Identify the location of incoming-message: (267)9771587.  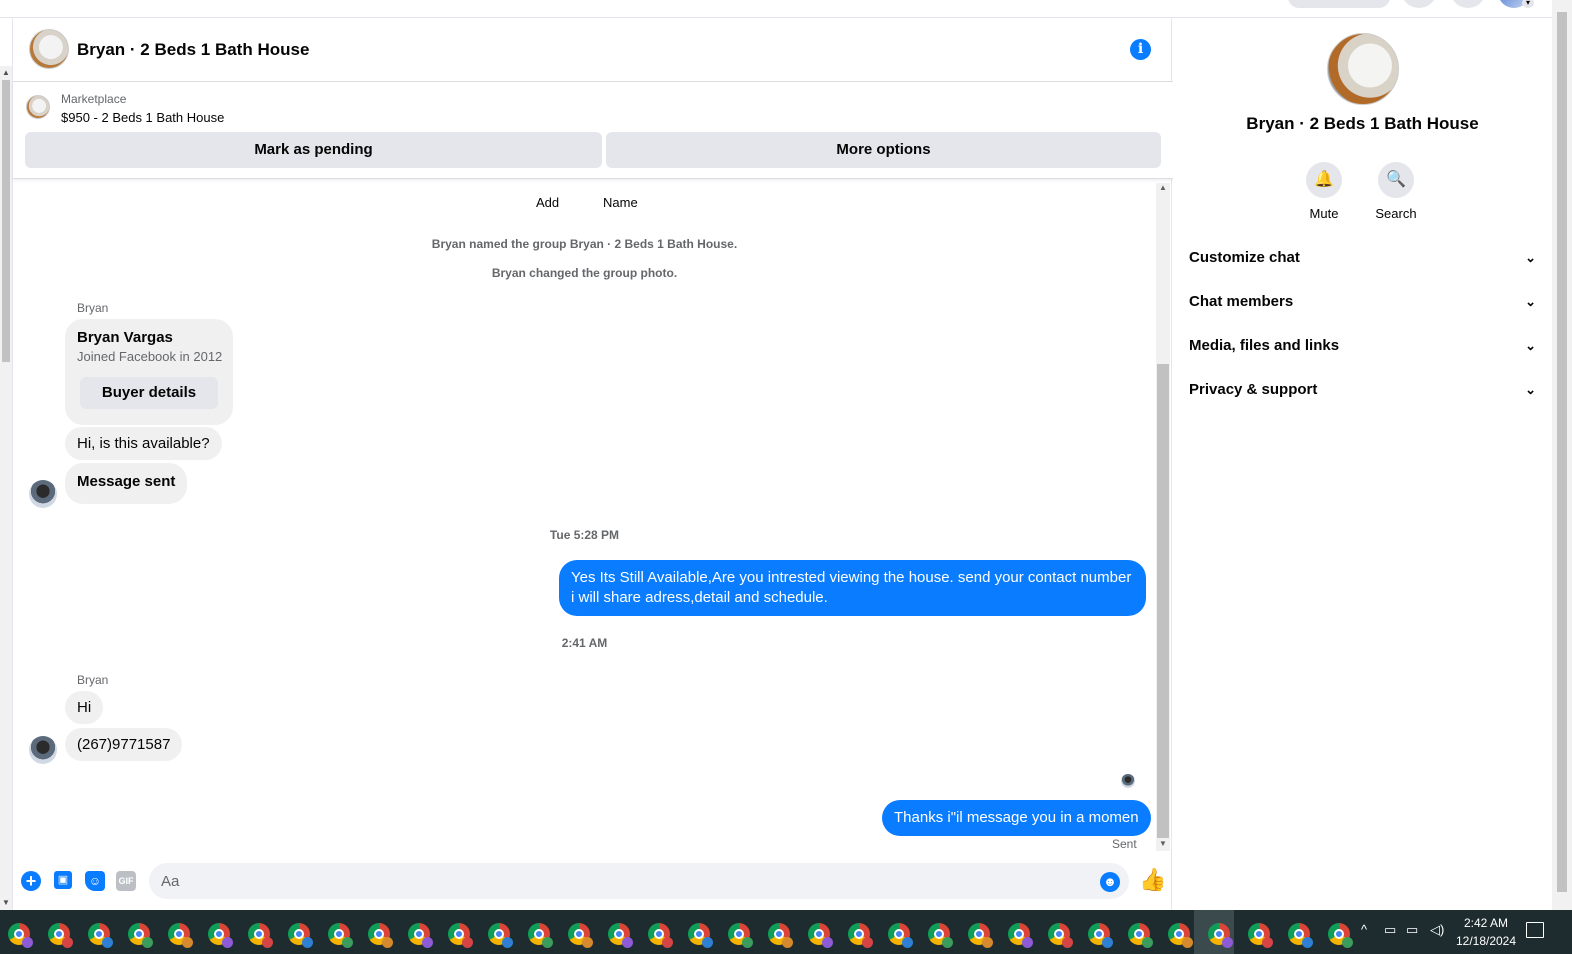
(124, 744).